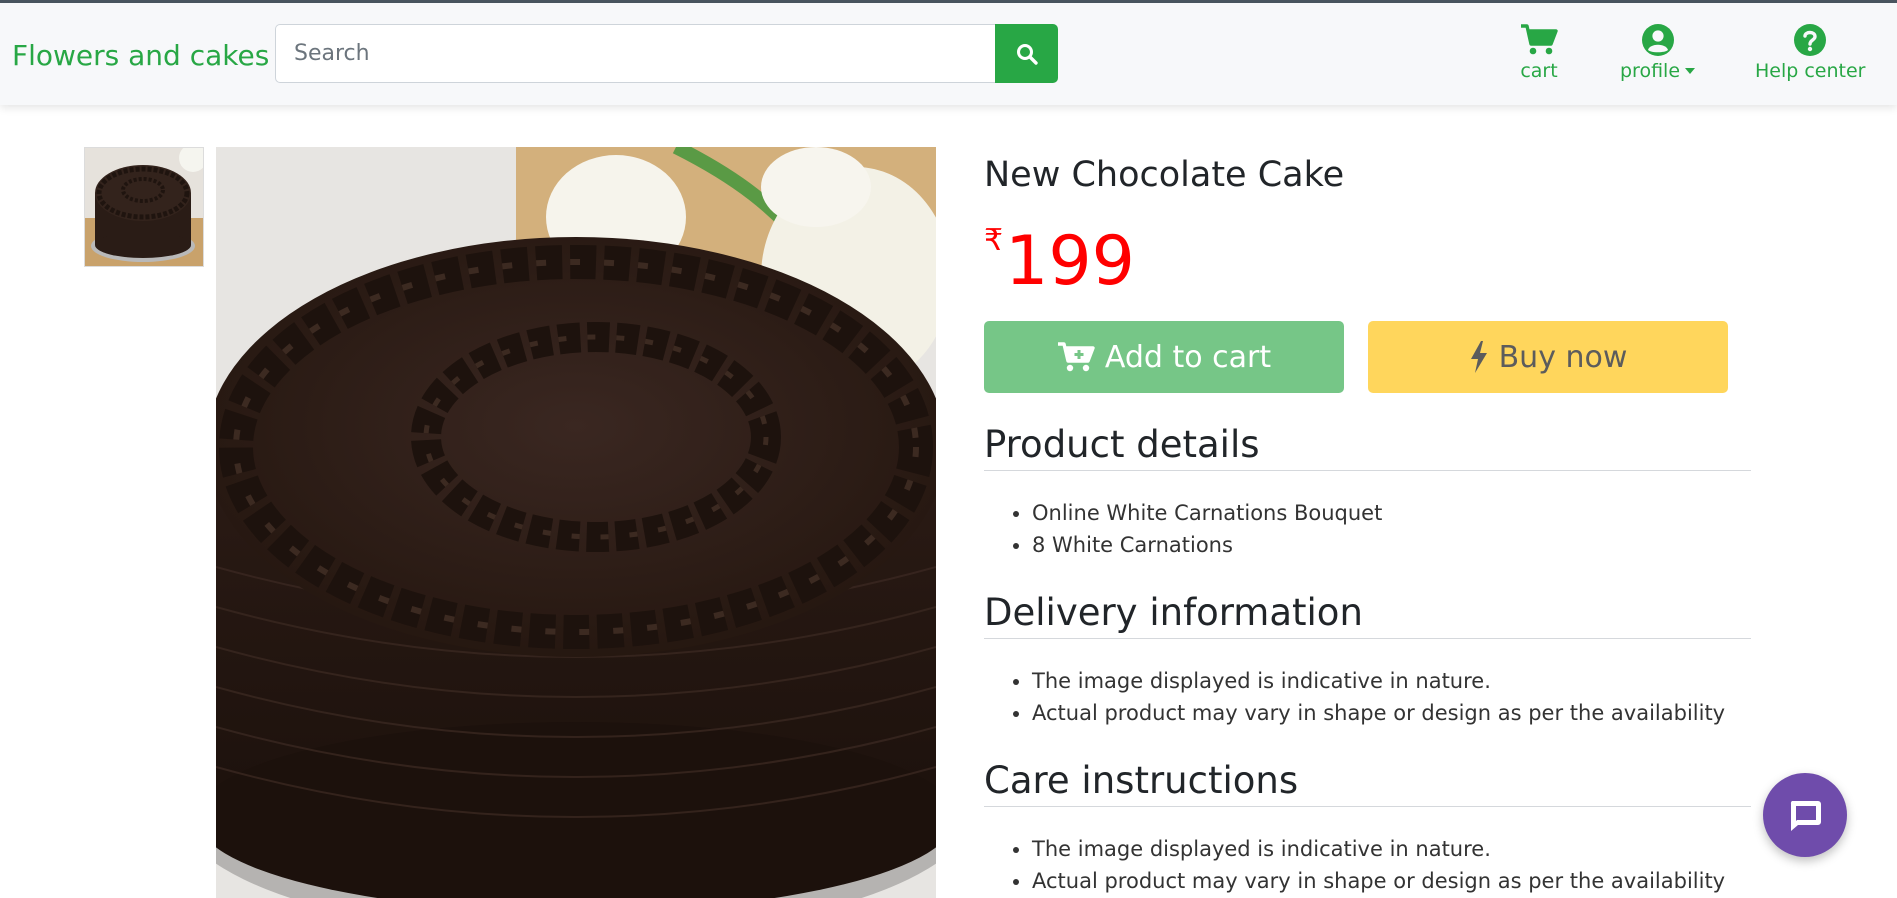 The width and height of the screenshot is (1897, 898). I want to click on bolt-icon, so click(1478, 357).